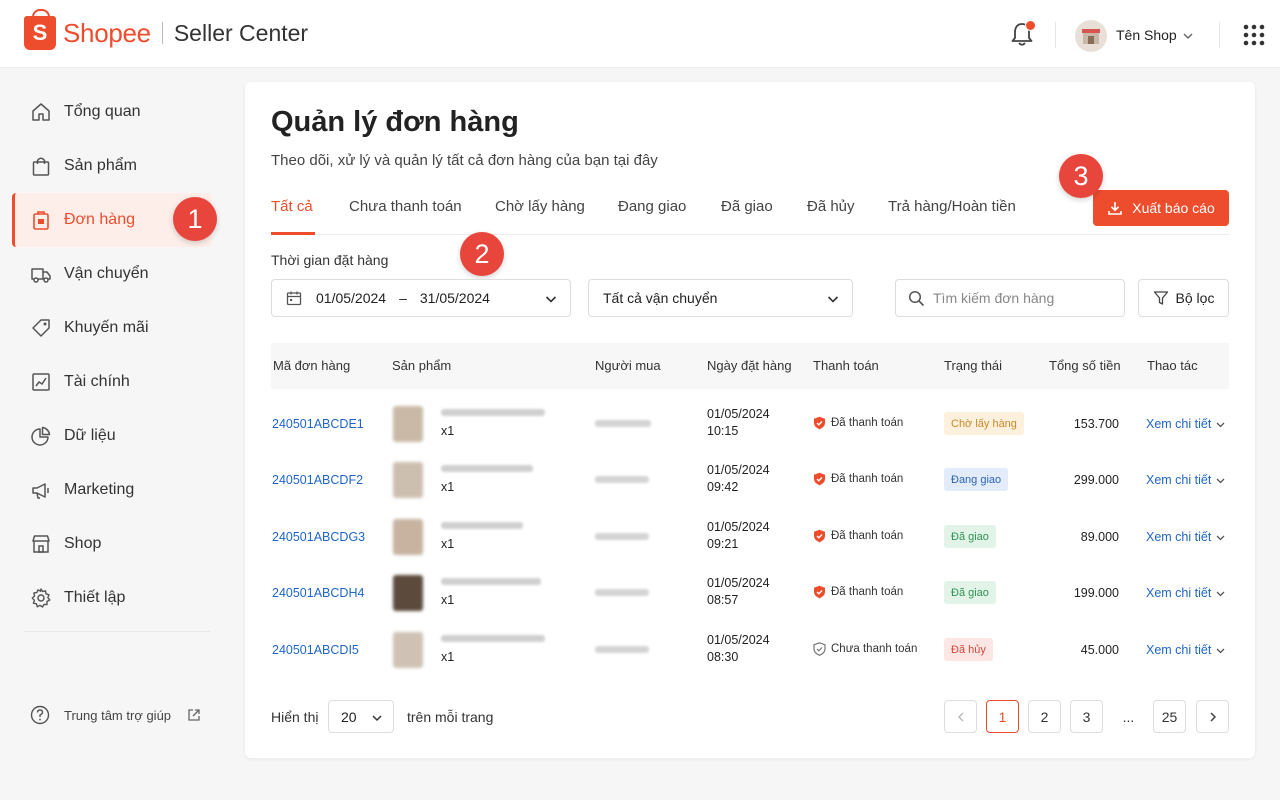 The width and height of the screenshot is (1280, 800). What do you see at coordinates (112, 274) in the screenshot?
I see `sidebar-item-shipping: Vận chuyển` at bounding box center [112, 274].